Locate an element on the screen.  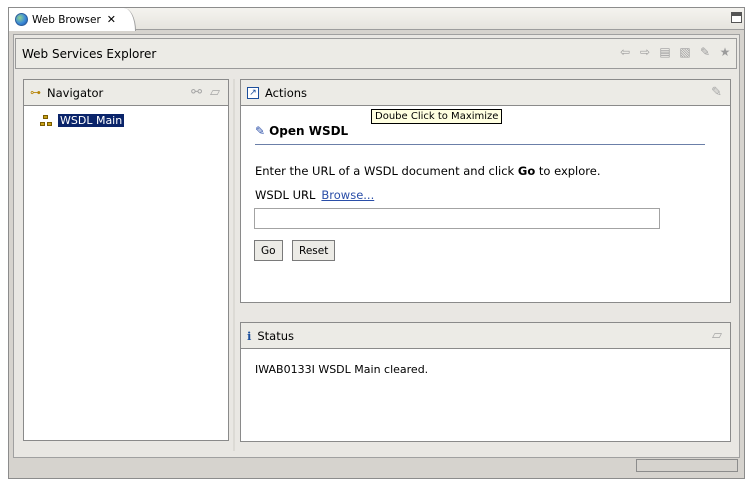
section-title: ✎ Open WSDL is located at coordinates (301, 131).